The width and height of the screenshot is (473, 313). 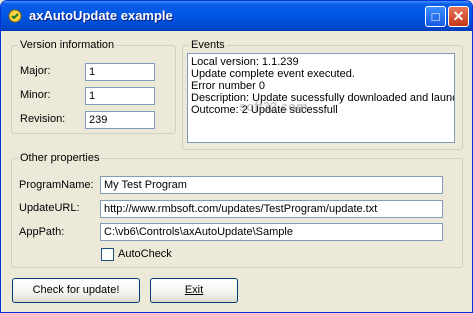 I want to click on watermark: soft32.com, so click(x=273, y=106).